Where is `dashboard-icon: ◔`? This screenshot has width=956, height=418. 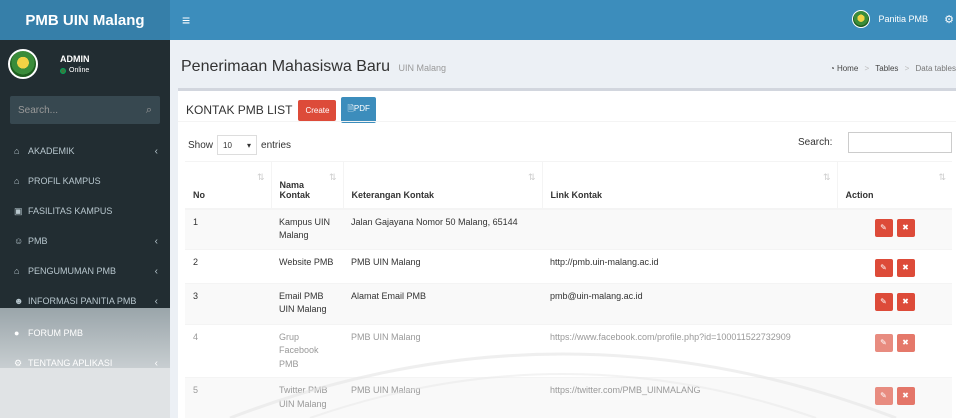 dashboard-icon: ◔ is located at coordinates (832, 68).